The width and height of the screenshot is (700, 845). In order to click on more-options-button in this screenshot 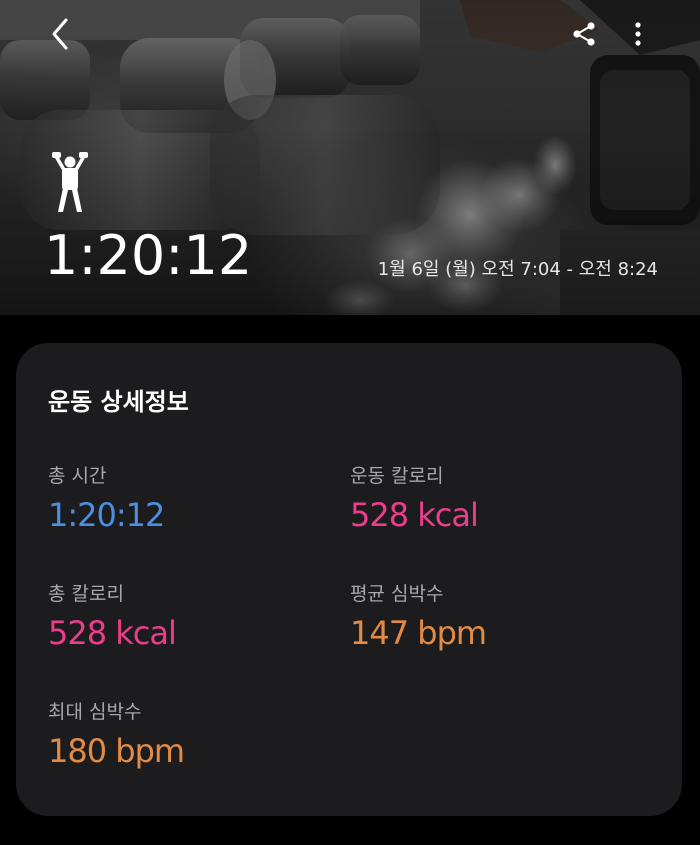, I will do `click(638, 34)`.